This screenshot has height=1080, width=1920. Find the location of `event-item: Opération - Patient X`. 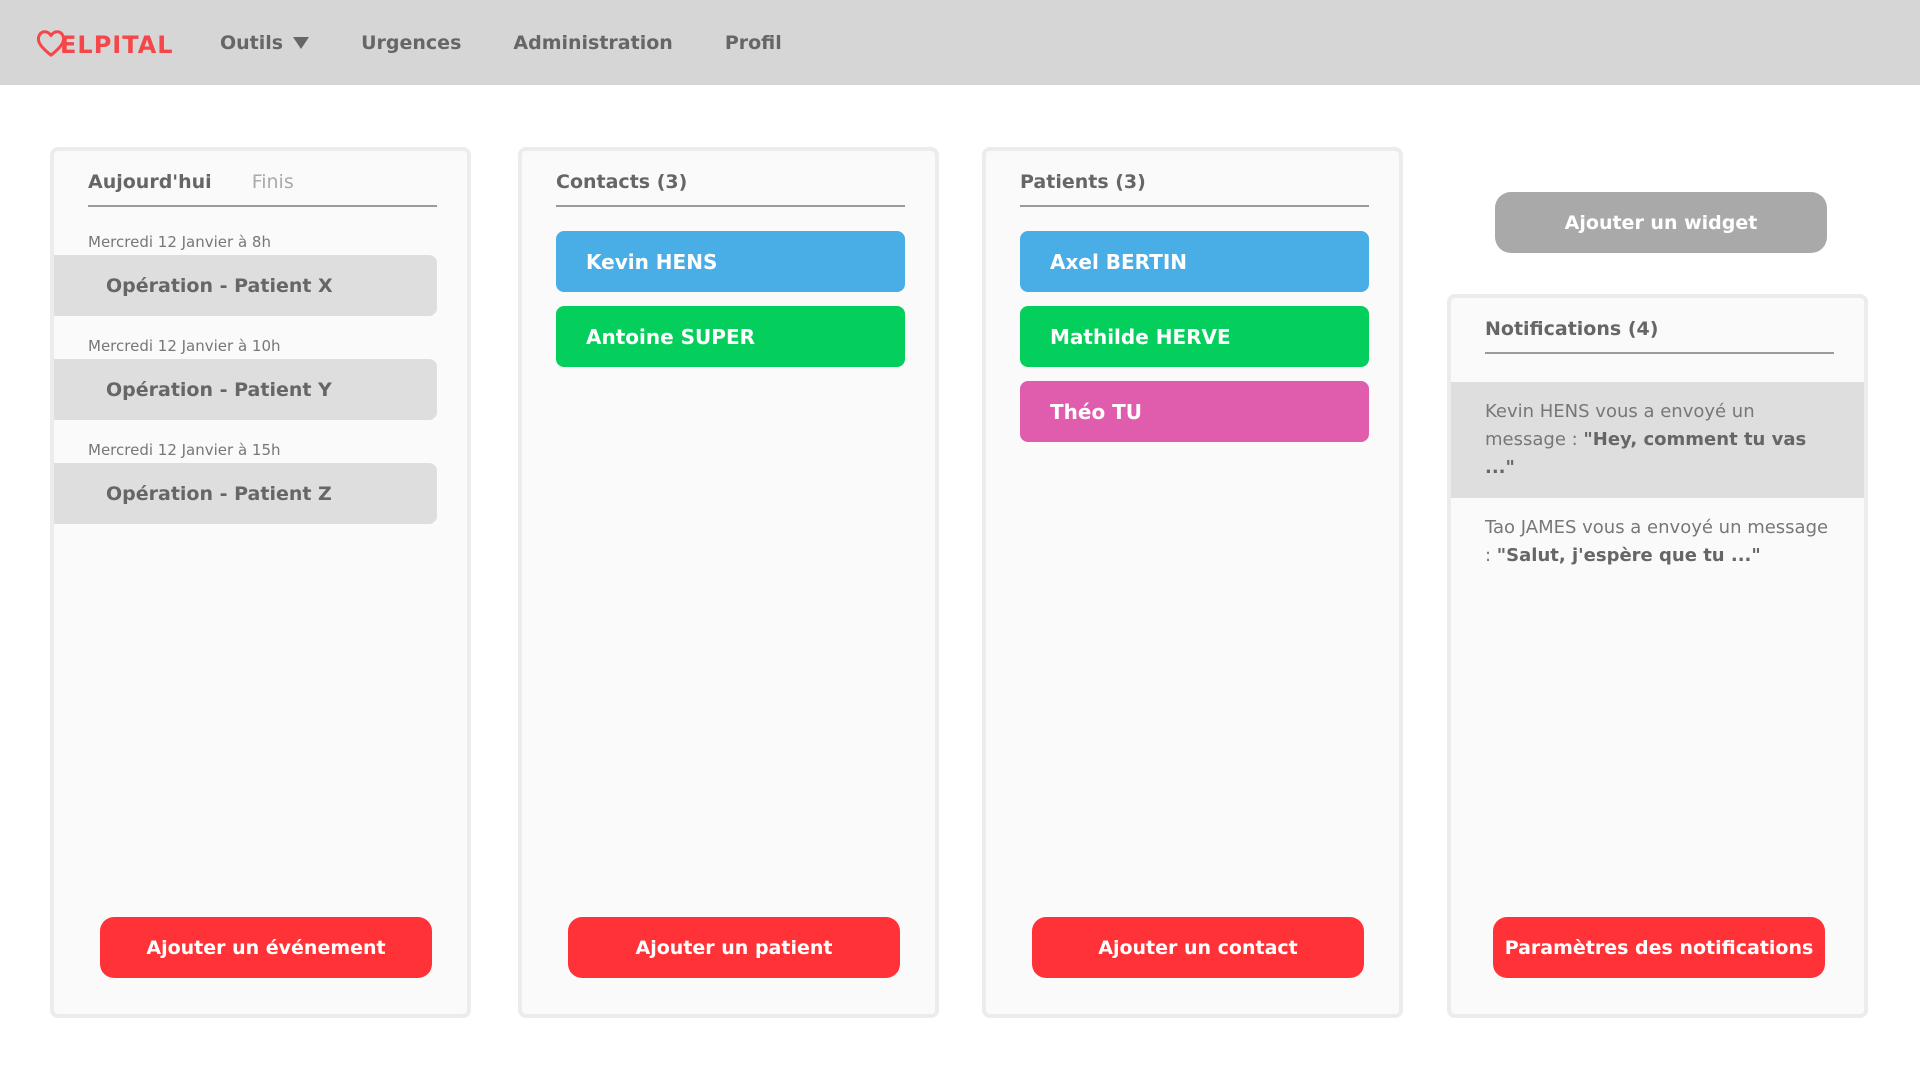

event-item: Opération - Patient X is located at coordinates (245, 285).